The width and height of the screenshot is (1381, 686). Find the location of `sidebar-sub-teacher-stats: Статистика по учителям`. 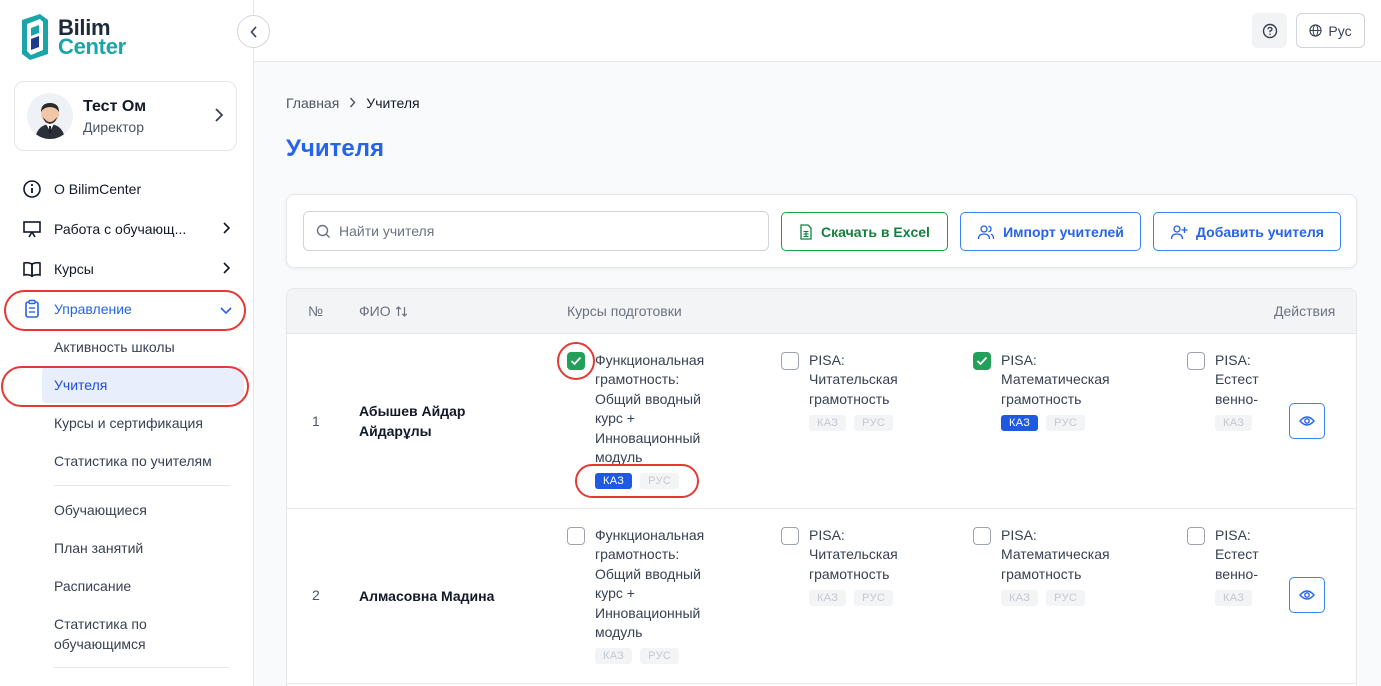

sidebar-sub-teacher-stats: Статистика по учителям is located at coordinates (133, 461).